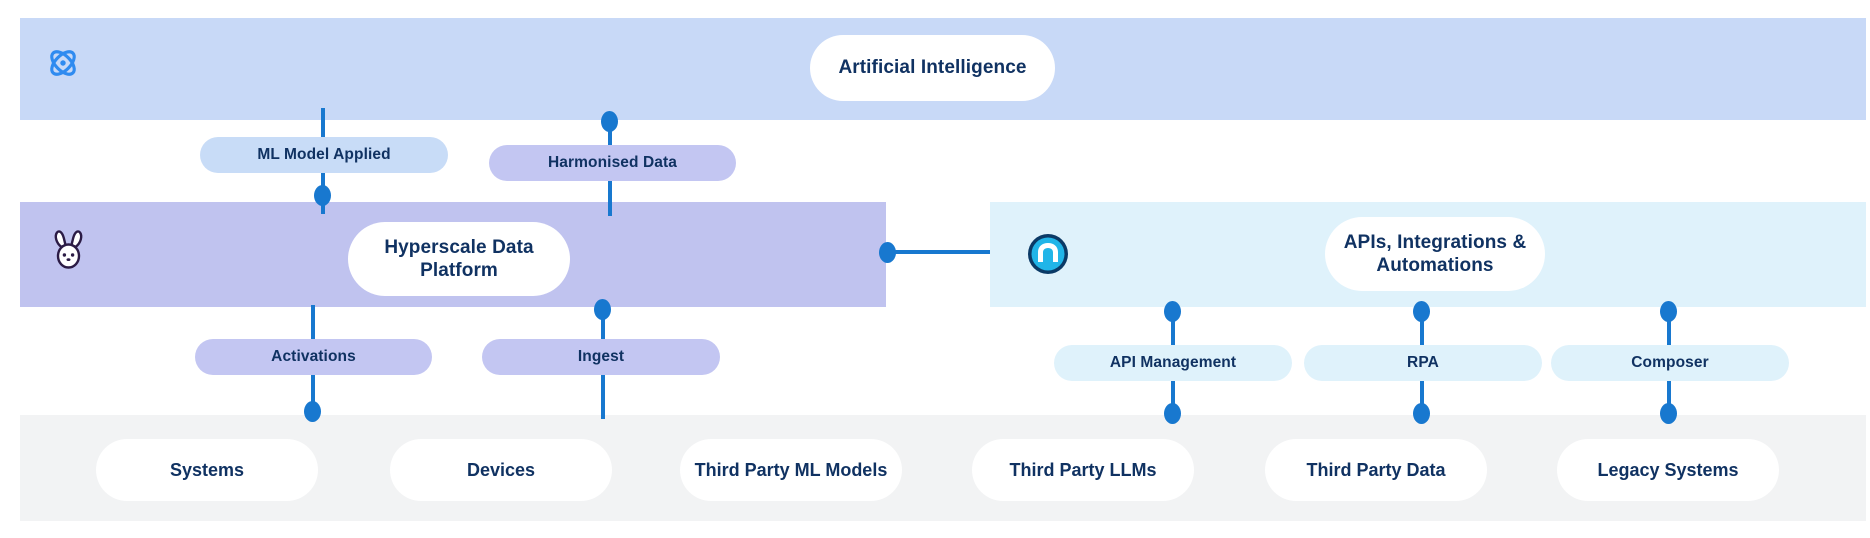 The width and height of the screenshot is (1870, 538). What do you see at coordinates (1421, 413) in the screenshot?
I see `connector-dot-rpa-bottom` at bounding box center [1421, 413].